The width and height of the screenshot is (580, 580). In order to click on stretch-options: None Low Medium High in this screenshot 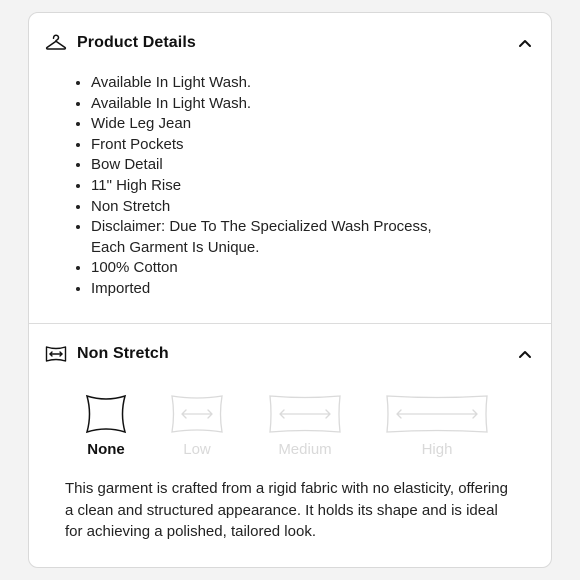, I will do `click(290, 426)`.